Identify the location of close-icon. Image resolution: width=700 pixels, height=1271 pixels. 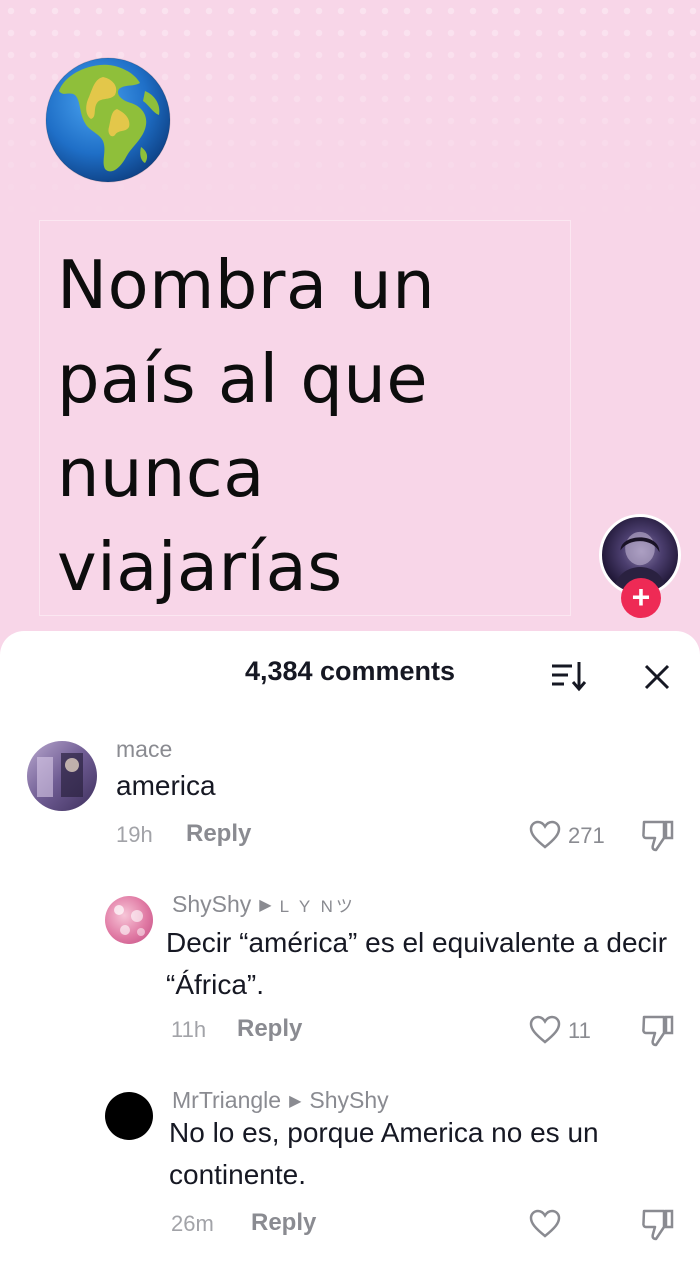
(657, 677).